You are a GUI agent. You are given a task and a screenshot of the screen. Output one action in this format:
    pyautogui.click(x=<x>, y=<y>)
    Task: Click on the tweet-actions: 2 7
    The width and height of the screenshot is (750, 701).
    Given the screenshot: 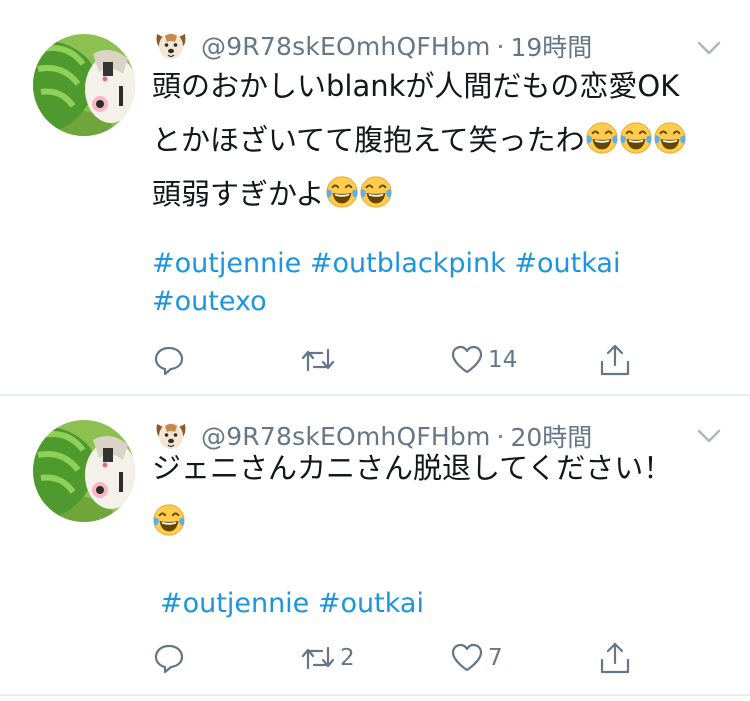 What is the action you would take?
    pyautogui.click(x=375, y=658)
    